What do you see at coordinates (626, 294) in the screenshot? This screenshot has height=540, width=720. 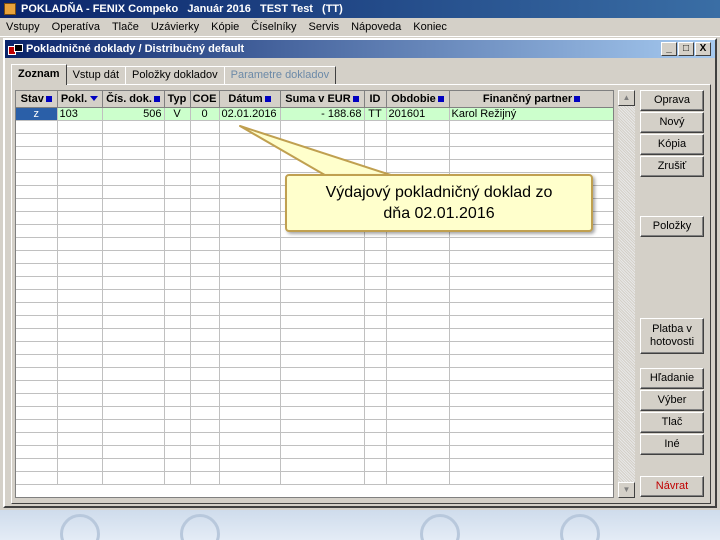 I see `vertical-scrollbar: ▲ ▼` at bounding box center [626, 294].